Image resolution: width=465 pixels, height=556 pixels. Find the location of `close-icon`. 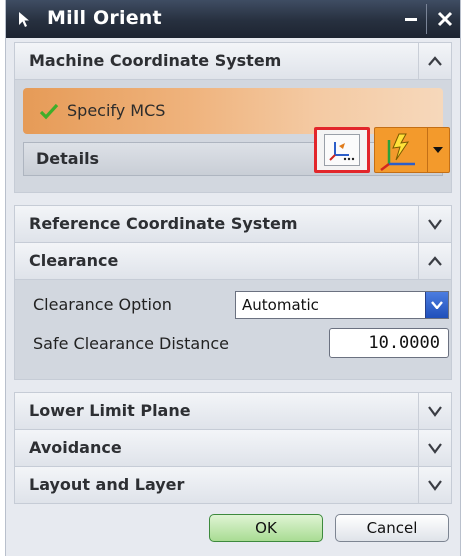

close-icon is located at coordinates (445, 19).